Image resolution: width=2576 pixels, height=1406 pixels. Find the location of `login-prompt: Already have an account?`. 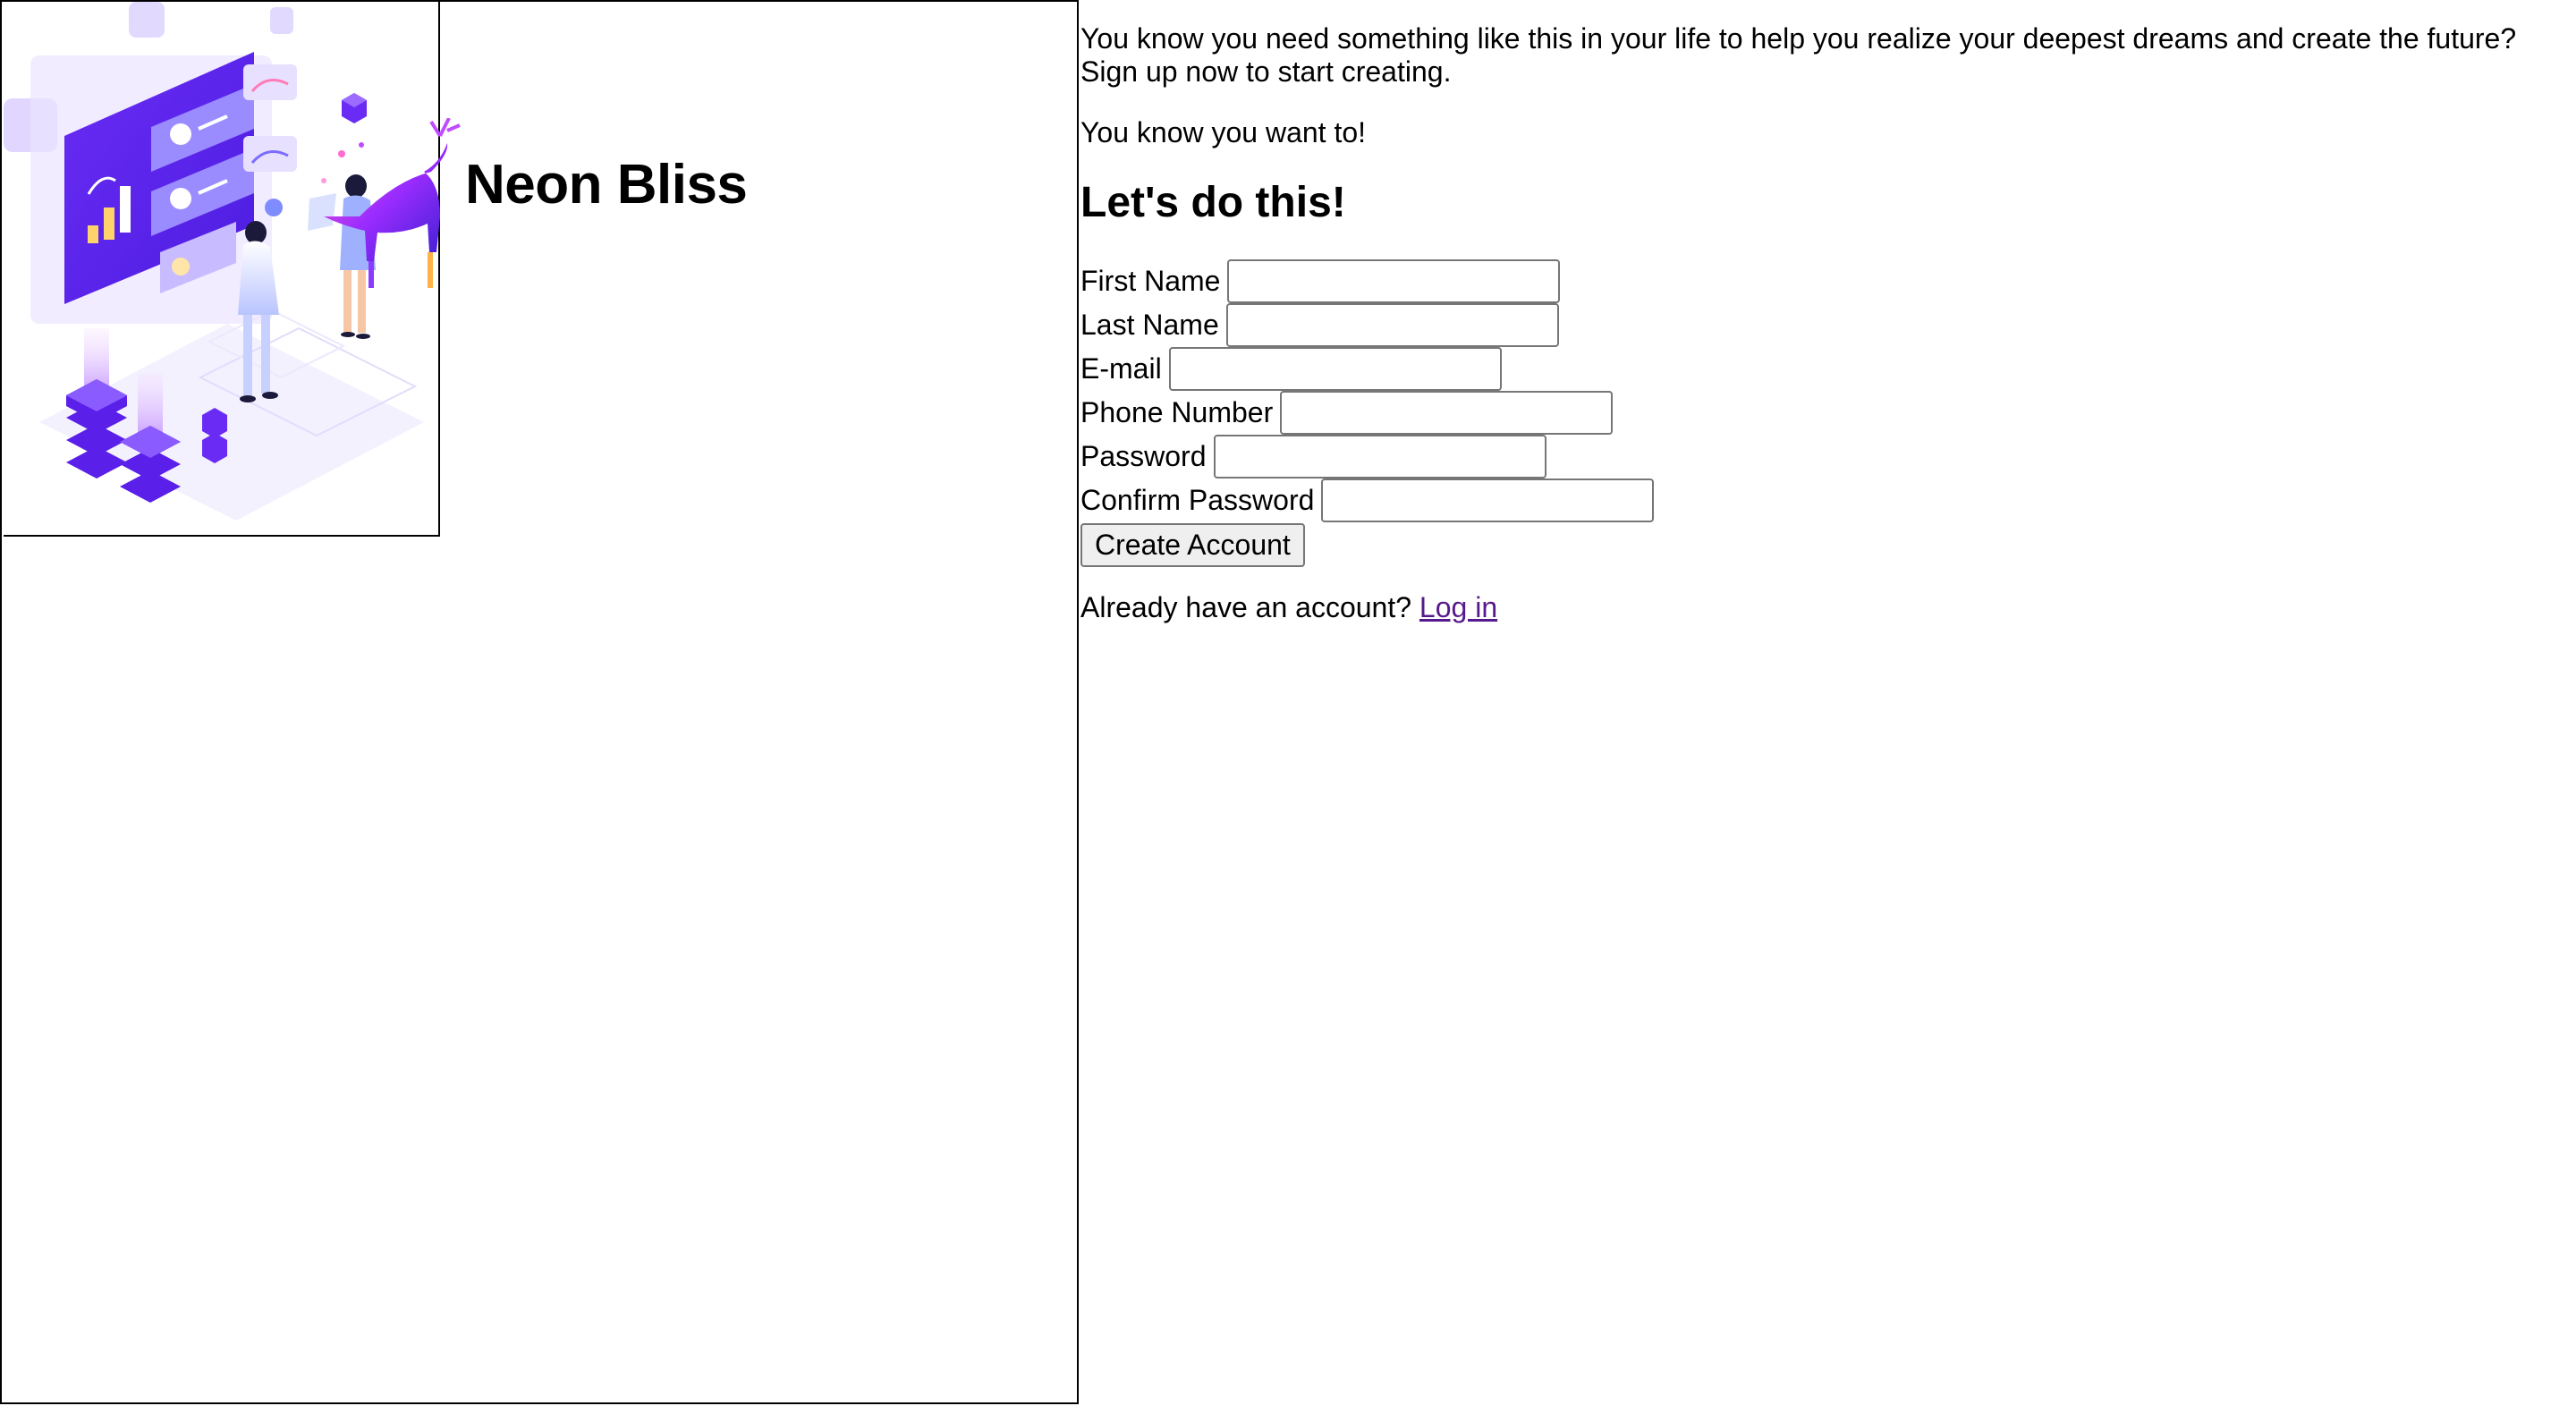

login-prompt: Already have an account? is located at coordinates (1246, 607).